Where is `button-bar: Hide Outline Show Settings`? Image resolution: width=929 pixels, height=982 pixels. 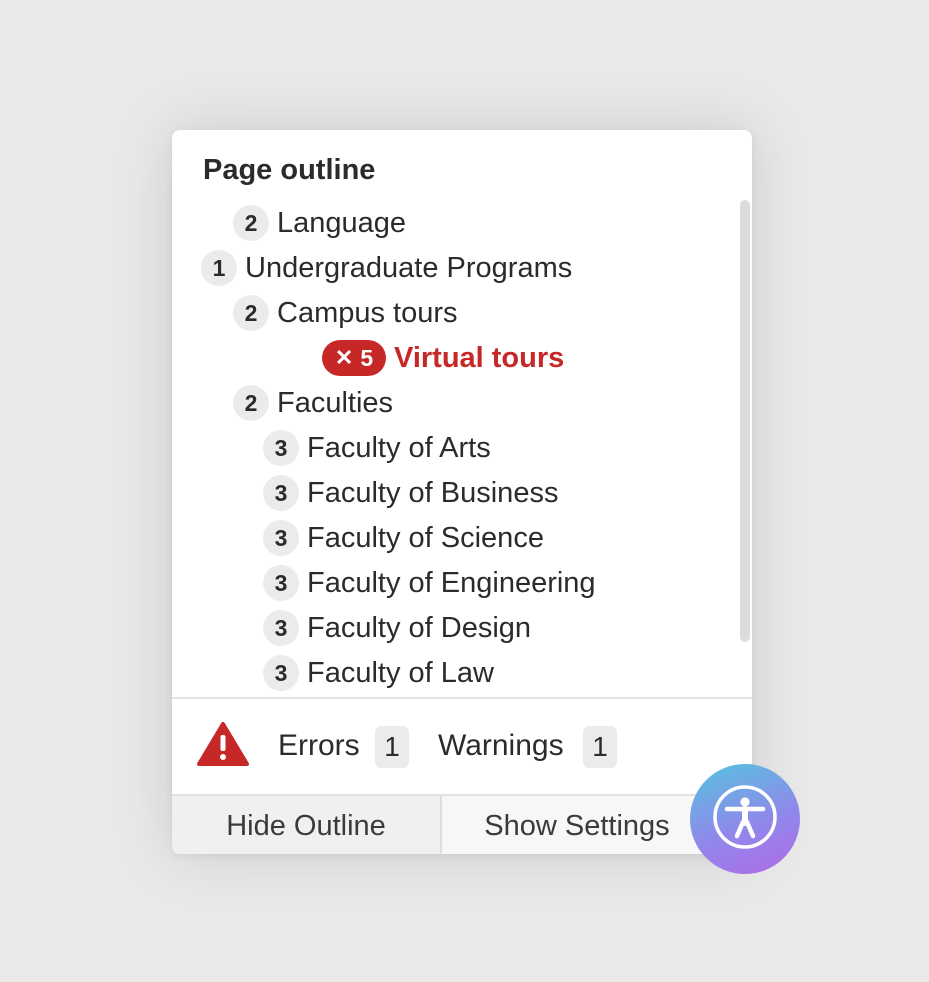 button-bar: Hide Outline Show Settings is located at coordinates (462, 824).